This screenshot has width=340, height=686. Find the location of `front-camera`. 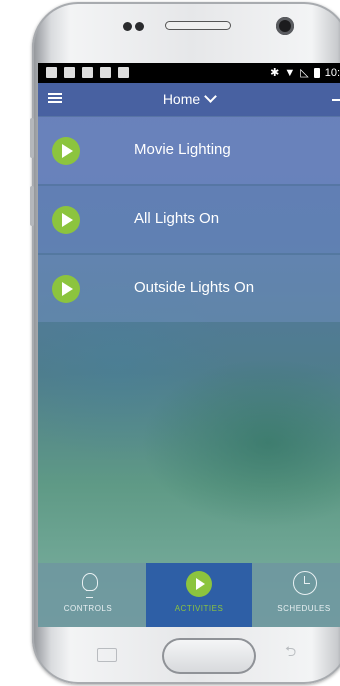

front-camera is located at coordinates (285, 26).